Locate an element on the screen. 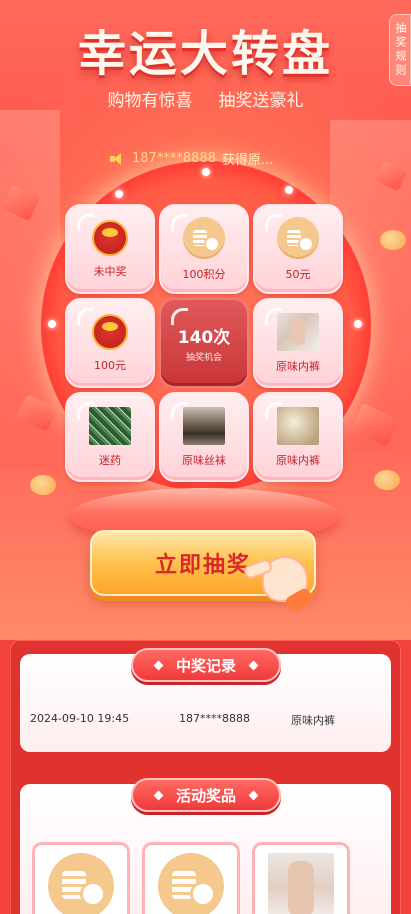 This screenshot has width=411, height=914. records-header: 中奖记录 is located at coordinates (206, 665).